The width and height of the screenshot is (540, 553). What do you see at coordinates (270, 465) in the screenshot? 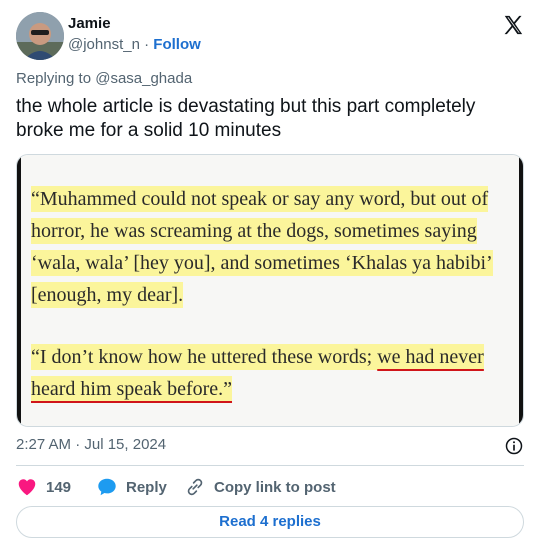
I see `divider` at bounding box center [270, 465].